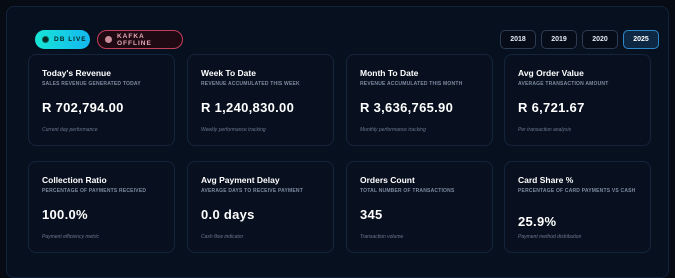 This screenshot has width=675, height=278. I want to click on card-subtitle: SALES REVENUE GENERATED TODAY, so click(91, 84).